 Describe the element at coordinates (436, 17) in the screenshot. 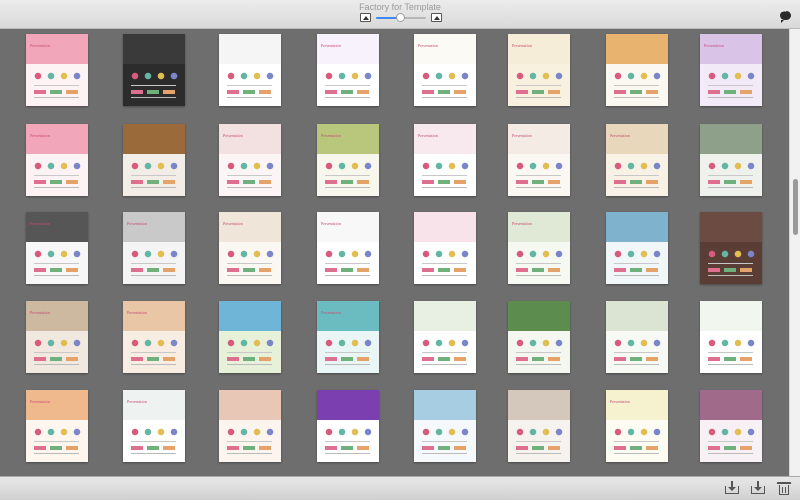

I see `image-large-icon` at that location.